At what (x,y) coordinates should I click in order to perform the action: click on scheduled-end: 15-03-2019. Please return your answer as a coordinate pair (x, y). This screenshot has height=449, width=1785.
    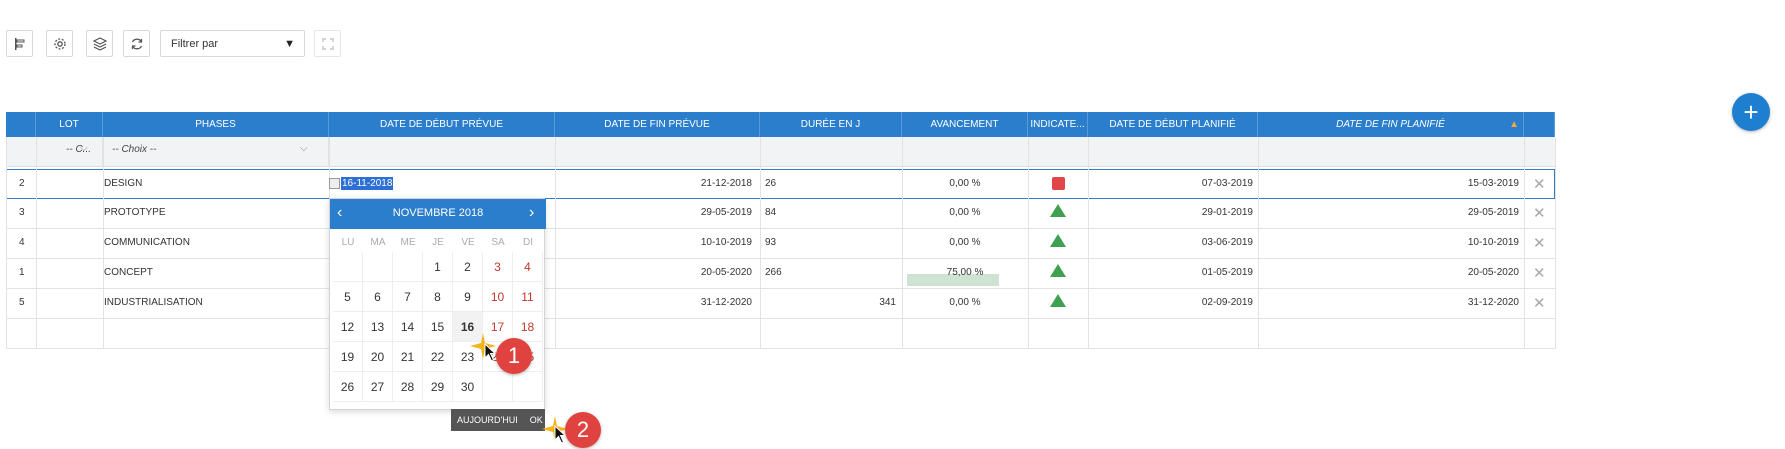
    Looking at the image, I should click on (1390, 183).